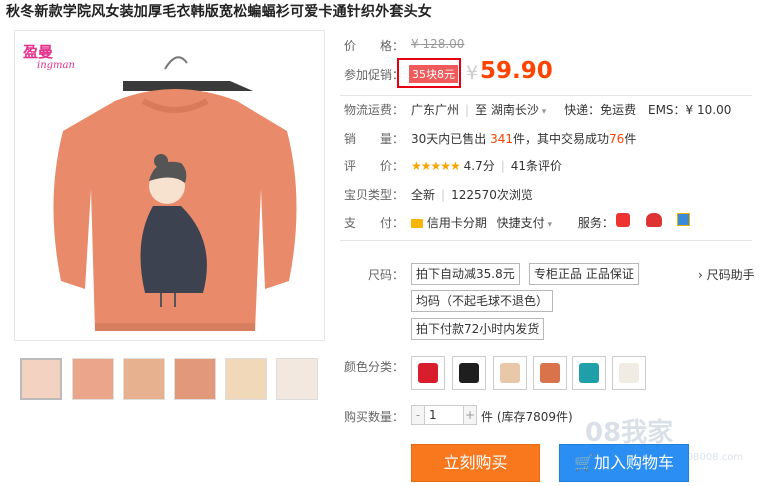 The image size is (763, 486). What do you see at coordinates (374, 166) in the screenshot?
I see `rating-label: 评 价：` at bounding box center [374, 166].